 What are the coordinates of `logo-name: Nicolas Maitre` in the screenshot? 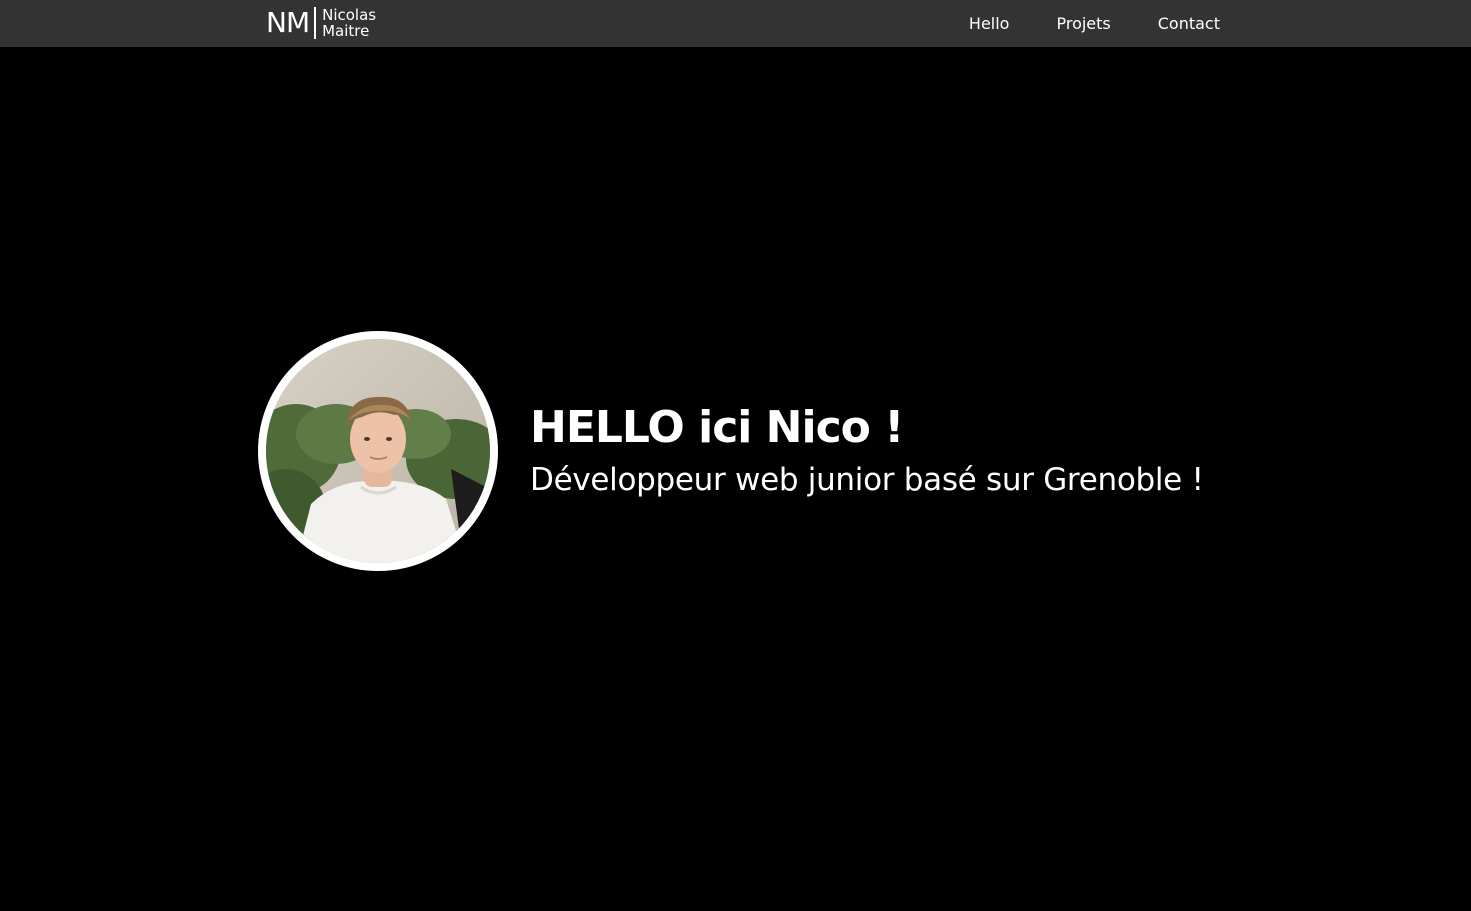 It's located at (349, 23).